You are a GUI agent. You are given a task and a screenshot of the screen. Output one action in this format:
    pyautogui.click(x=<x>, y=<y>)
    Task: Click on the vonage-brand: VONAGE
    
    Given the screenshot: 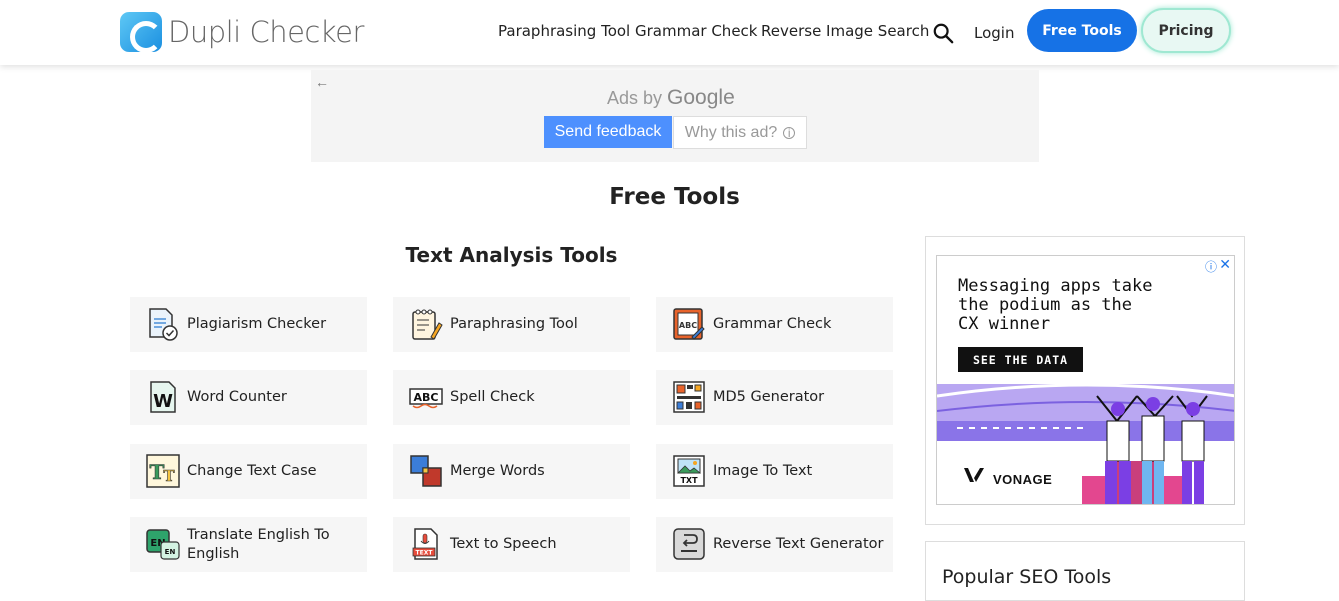 What is the action you would take?
    pyautogui.click(x=1023, y=479)
    